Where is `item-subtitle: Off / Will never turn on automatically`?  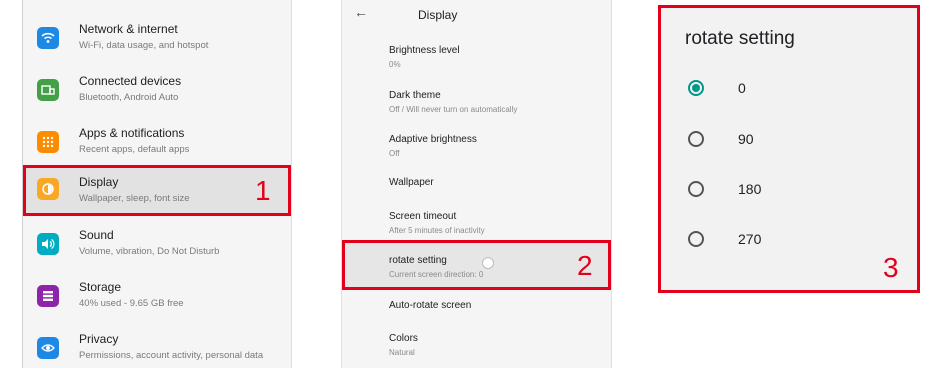 item-subtitle: Off / Will never turn on automatically is located at coordinates (453, 109).